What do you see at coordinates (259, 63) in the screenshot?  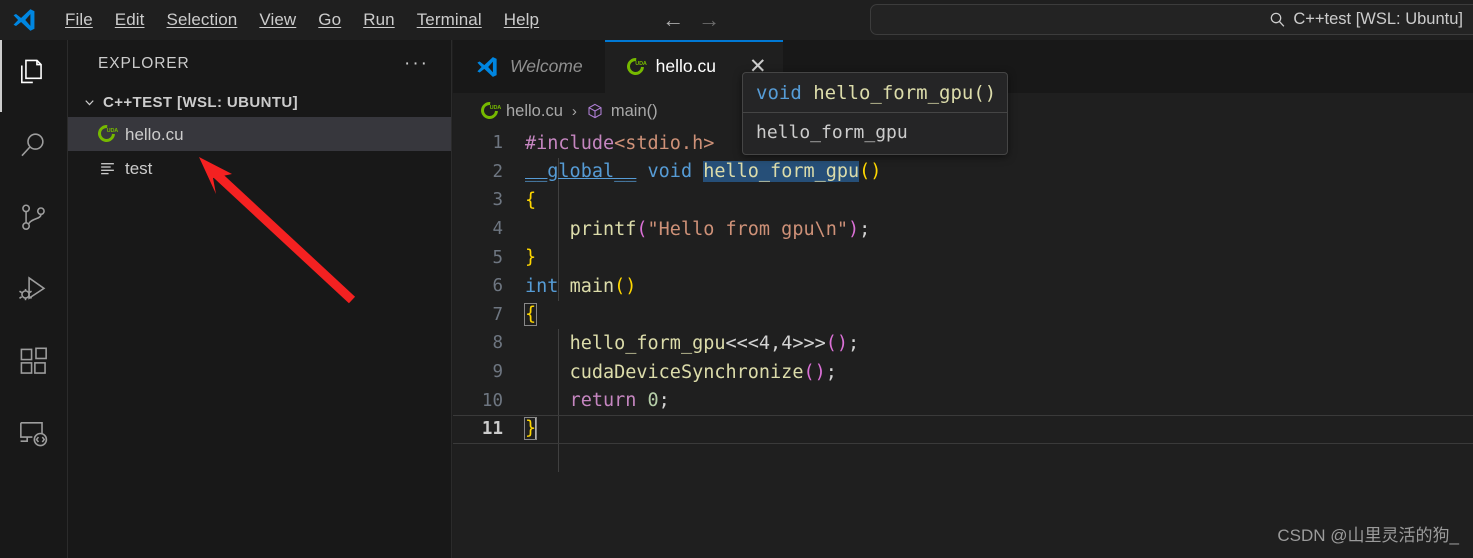 I see `sidebar-header: EXPLORER ···` at bounding box center [259, 63].